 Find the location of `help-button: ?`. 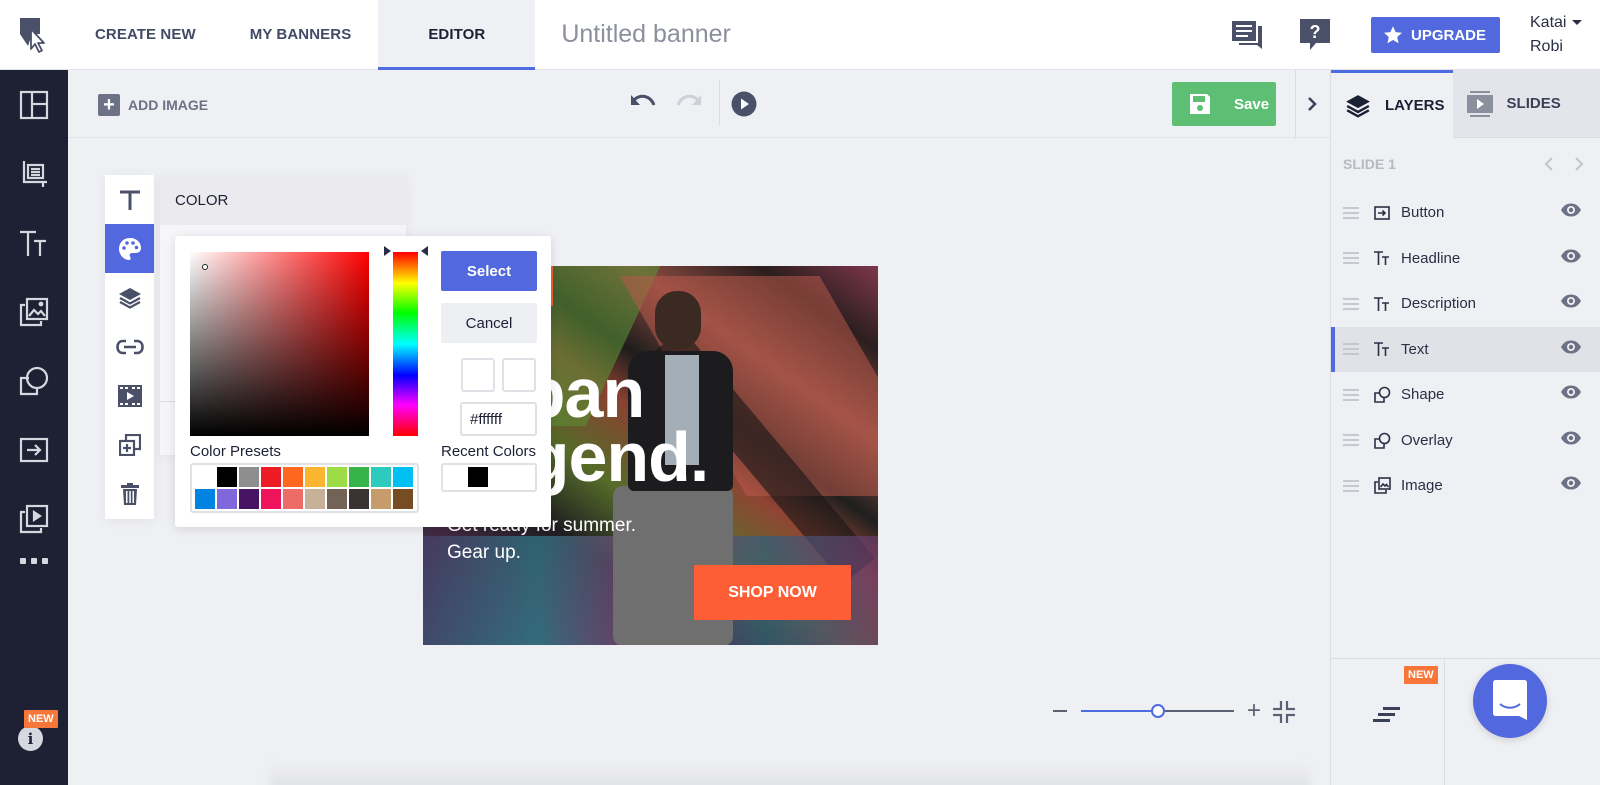

help-button: ? is located at coordinates (1315, 35).